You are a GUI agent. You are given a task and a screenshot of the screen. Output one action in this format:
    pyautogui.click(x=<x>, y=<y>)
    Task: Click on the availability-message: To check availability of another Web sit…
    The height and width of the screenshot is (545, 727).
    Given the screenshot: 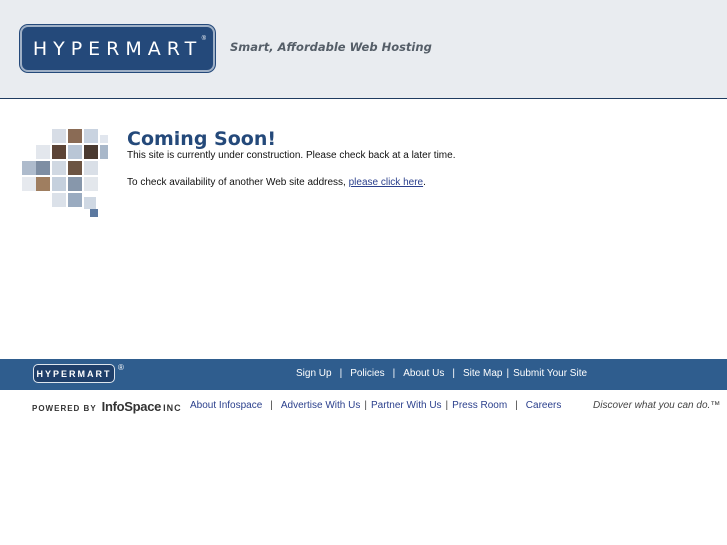 What is the action you would take?
    pyautogui.click(x=276, y=182)
    